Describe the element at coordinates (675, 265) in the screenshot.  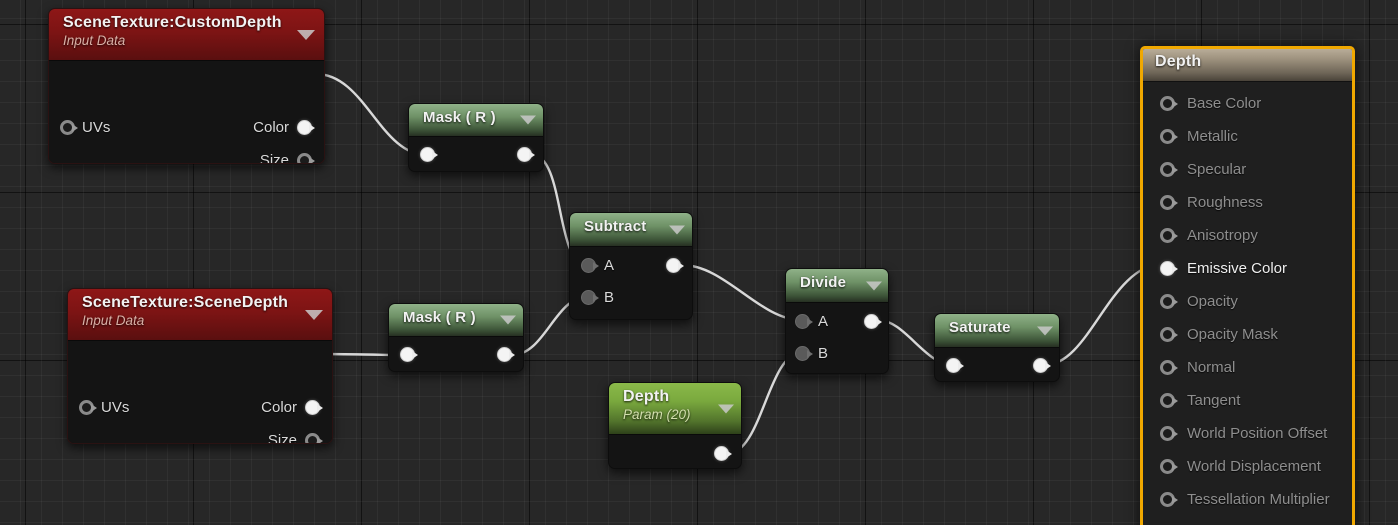
I see `pin-subtract-output` at that location.